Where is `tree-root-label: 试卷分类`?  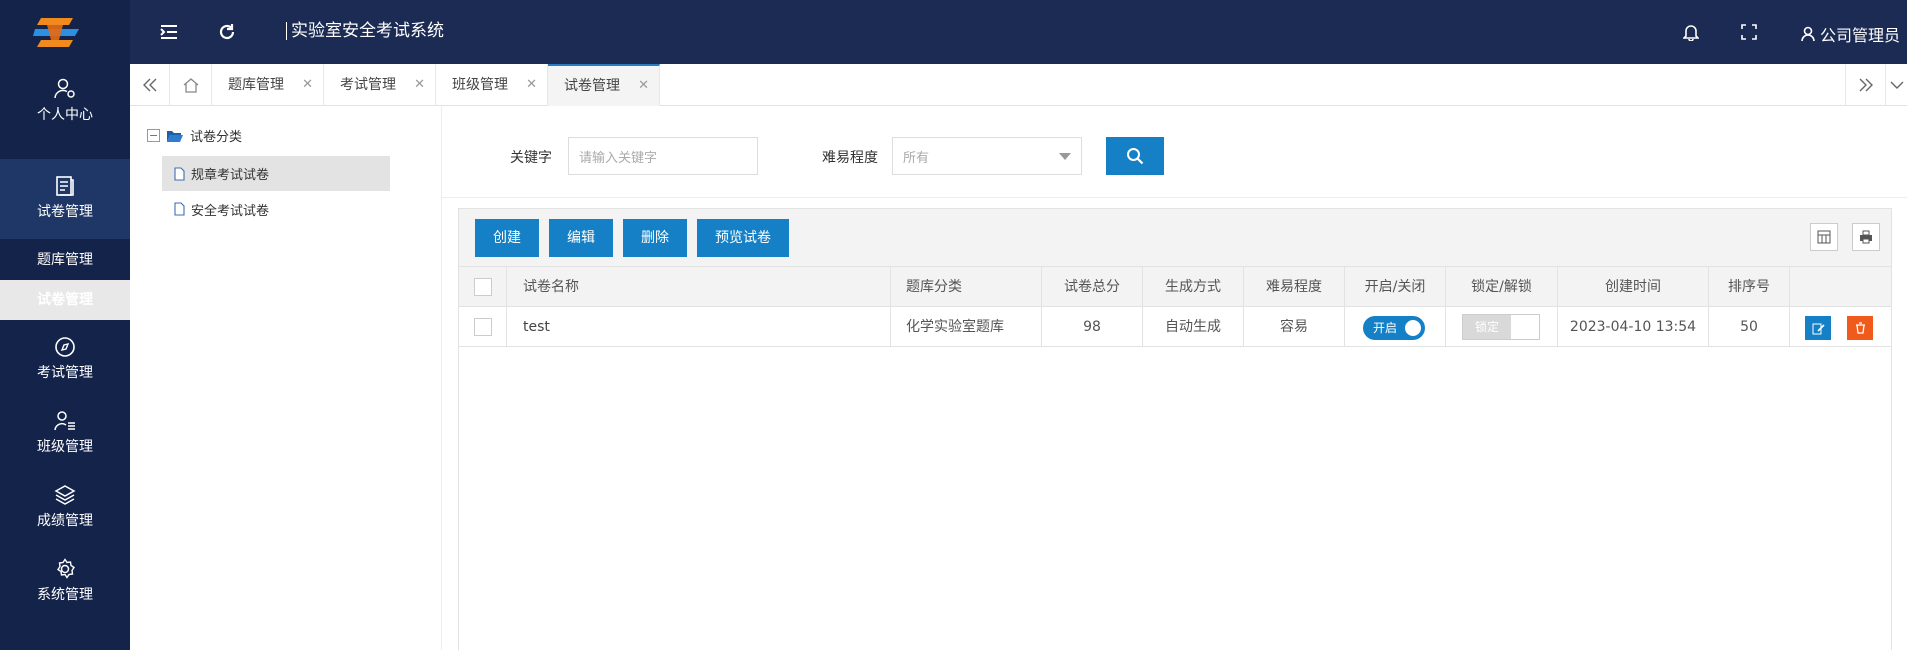
tree-root-label: 试卷分类 is located at coordinates (216, 137).